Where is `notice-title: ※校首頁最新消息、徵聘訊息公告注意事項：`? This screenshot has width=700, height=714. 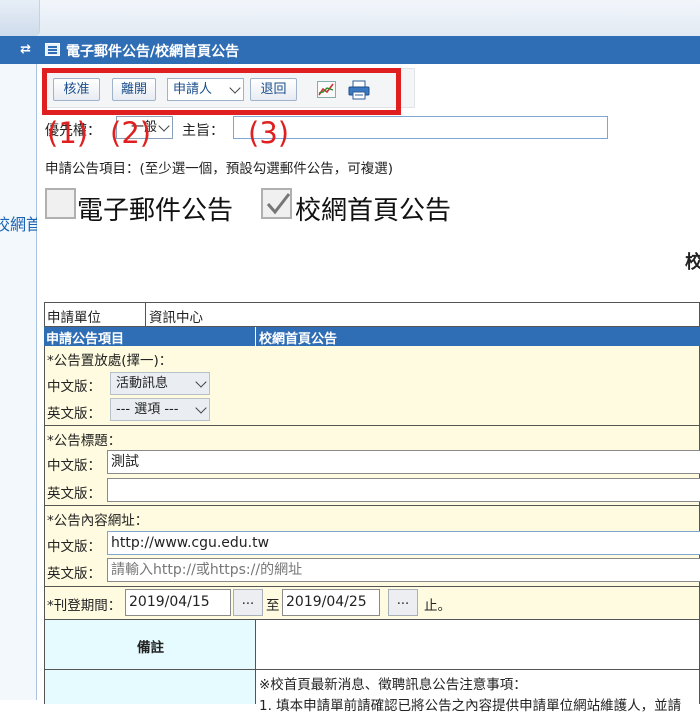
notice-title: ※校首頁最新消息、徵聘訊息公告注意事項： is located at coordinates (393, 685).